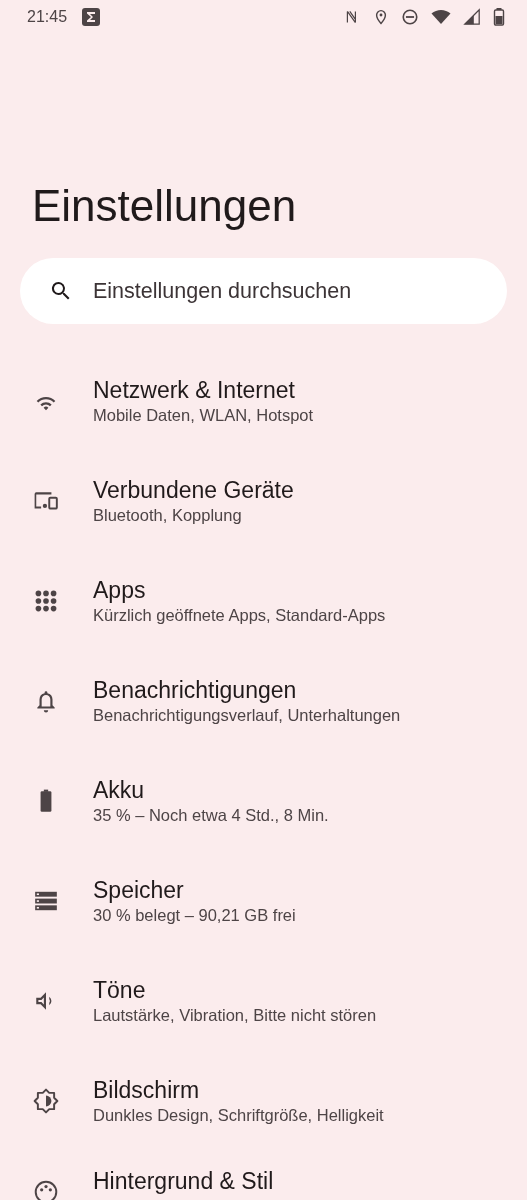  What do you see at coordinates (238, 1090) in the screenshot?
I see `item-title: Bildschirm` at bounding box center [238, 1090].